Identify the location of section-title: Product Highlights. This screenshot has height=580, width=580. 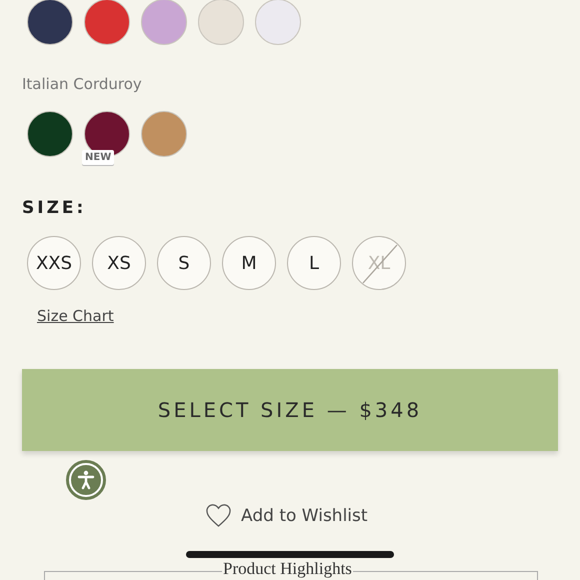
(287, 569).